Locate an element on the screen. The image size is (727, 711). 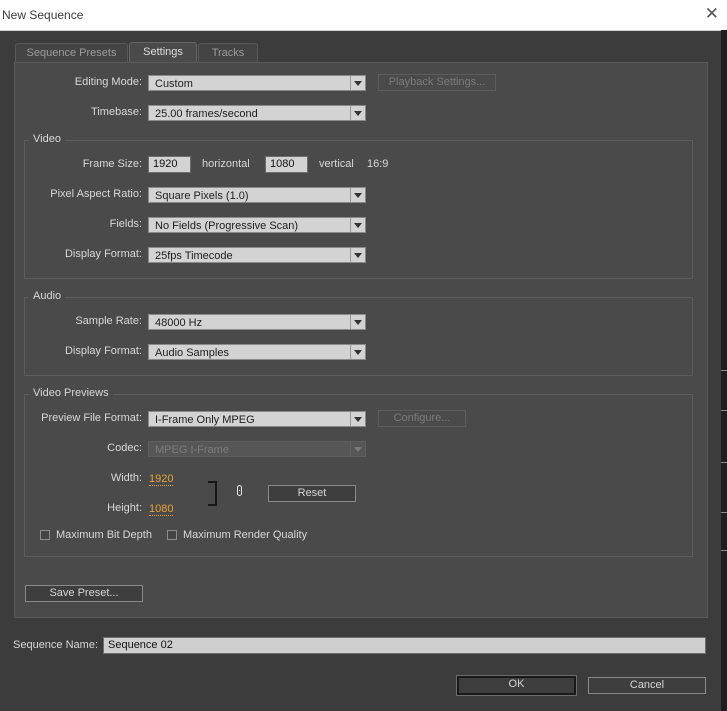
fields-label: Fields: is located at coordinates (125, 224).